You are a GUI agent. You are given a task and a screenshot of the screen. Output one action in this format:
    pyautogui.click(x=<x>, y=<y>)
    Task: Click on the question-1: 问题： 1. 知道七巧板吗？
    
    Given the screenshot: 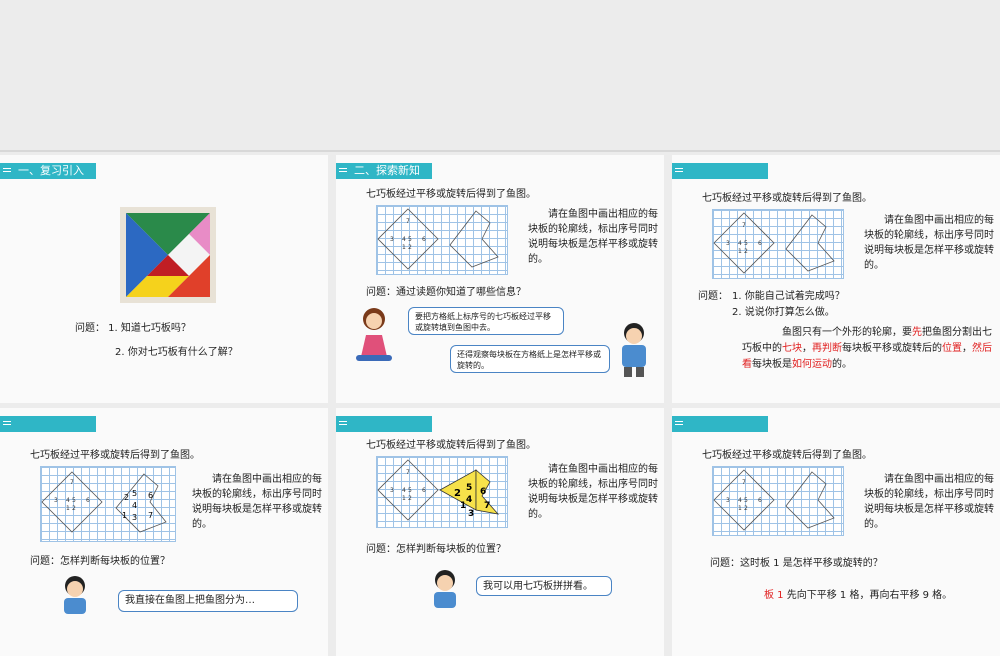 What is the action you would take?
    pyautogui.click(x=133, y=328)
    